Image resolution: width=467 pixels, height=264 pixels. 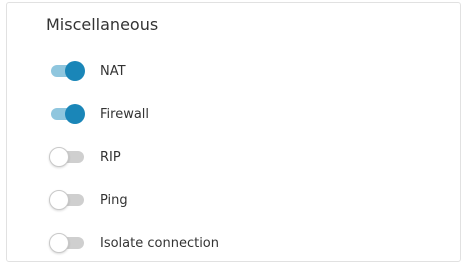 I want to click on firewall-label: Firewall, so click(x=125, y=114).